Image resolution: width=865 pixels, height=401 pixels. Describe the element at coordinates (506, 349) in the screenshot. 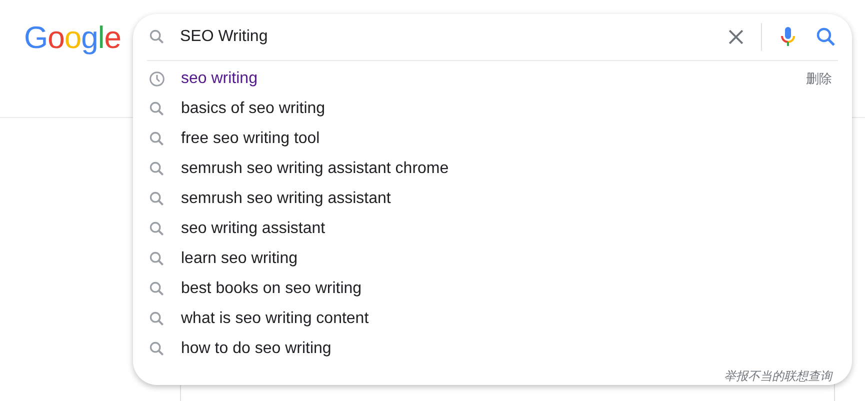

I see `suggestion-item: how to do seo writing` at that location.